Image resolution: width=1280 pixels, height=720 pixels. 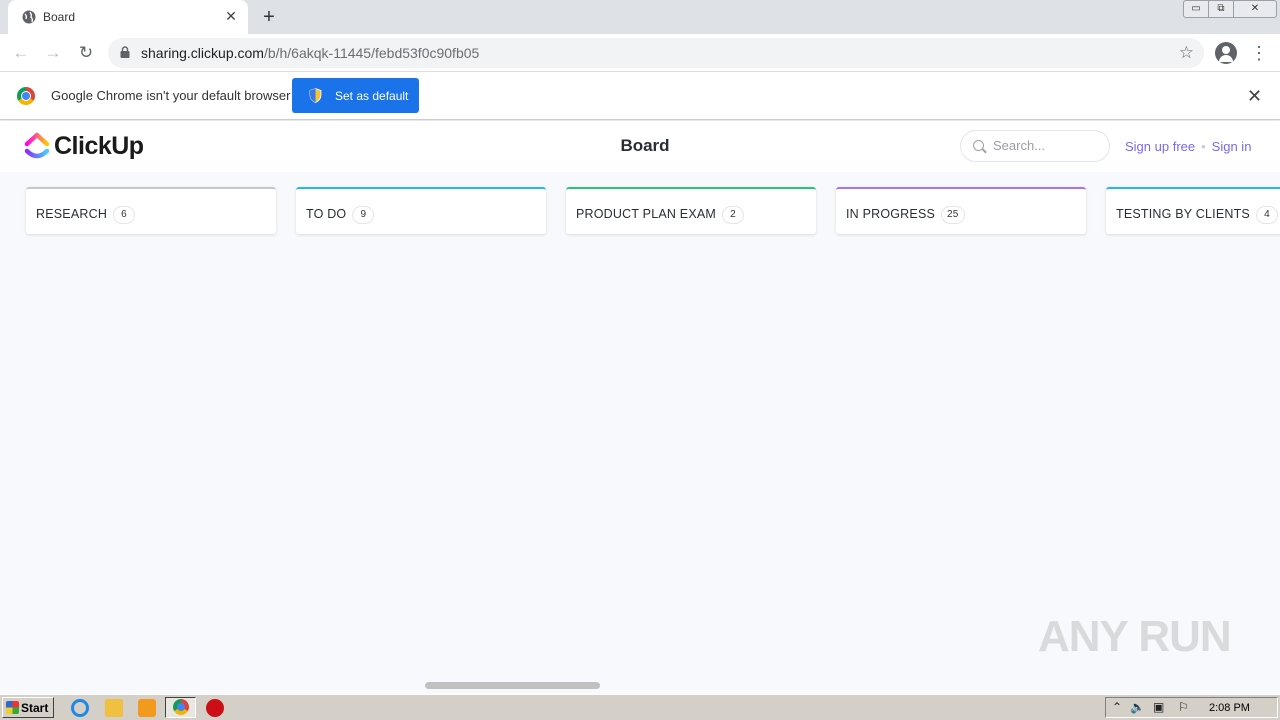 What do you see at coordinates (891, 214) in the screenshot?
I see `column-name: IN PROGRESS` at bounding box center [891, 214].